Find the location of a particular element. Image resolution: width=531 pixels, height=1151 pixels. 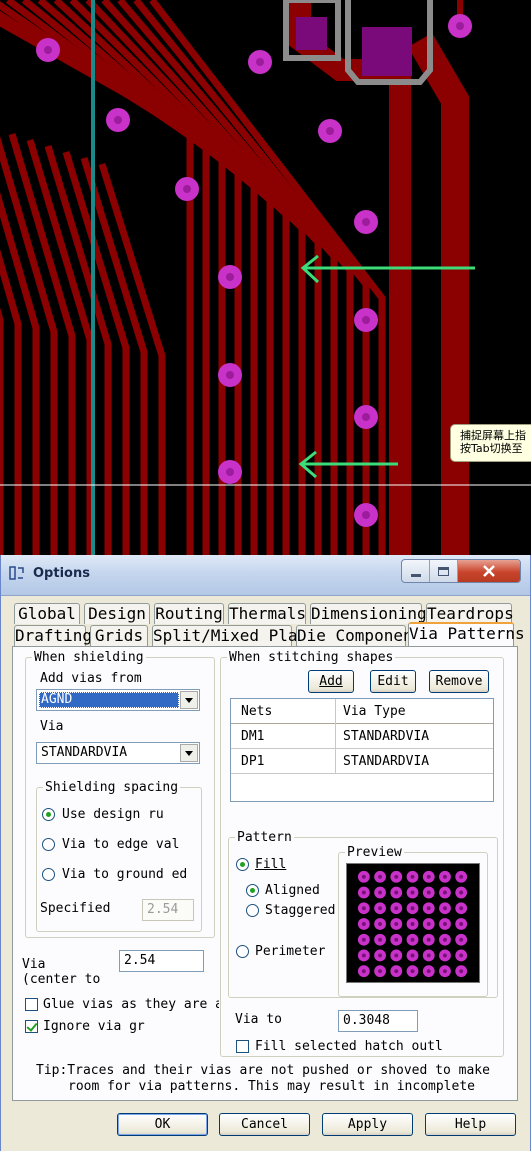

via-select: STANDARDVIA is located at coordinates (118, 753).